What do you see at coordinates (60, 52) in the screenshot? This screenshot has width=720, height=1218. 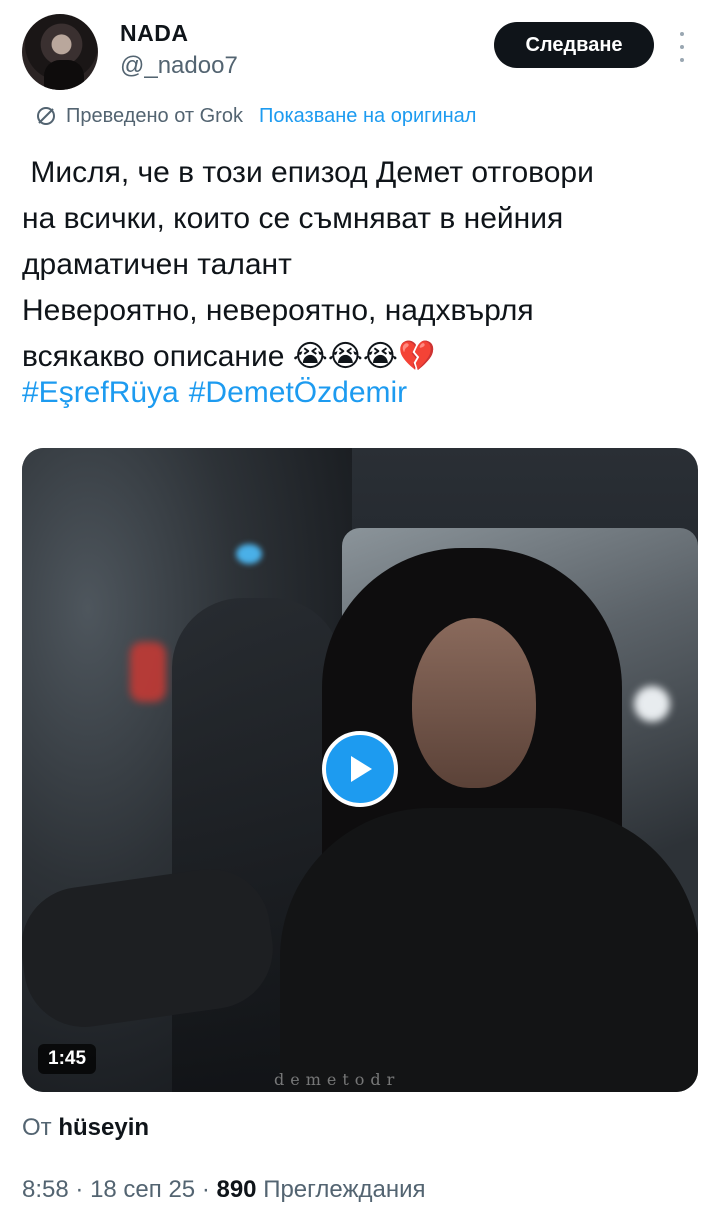 I see `avatar` at bounding box center [60, 52].